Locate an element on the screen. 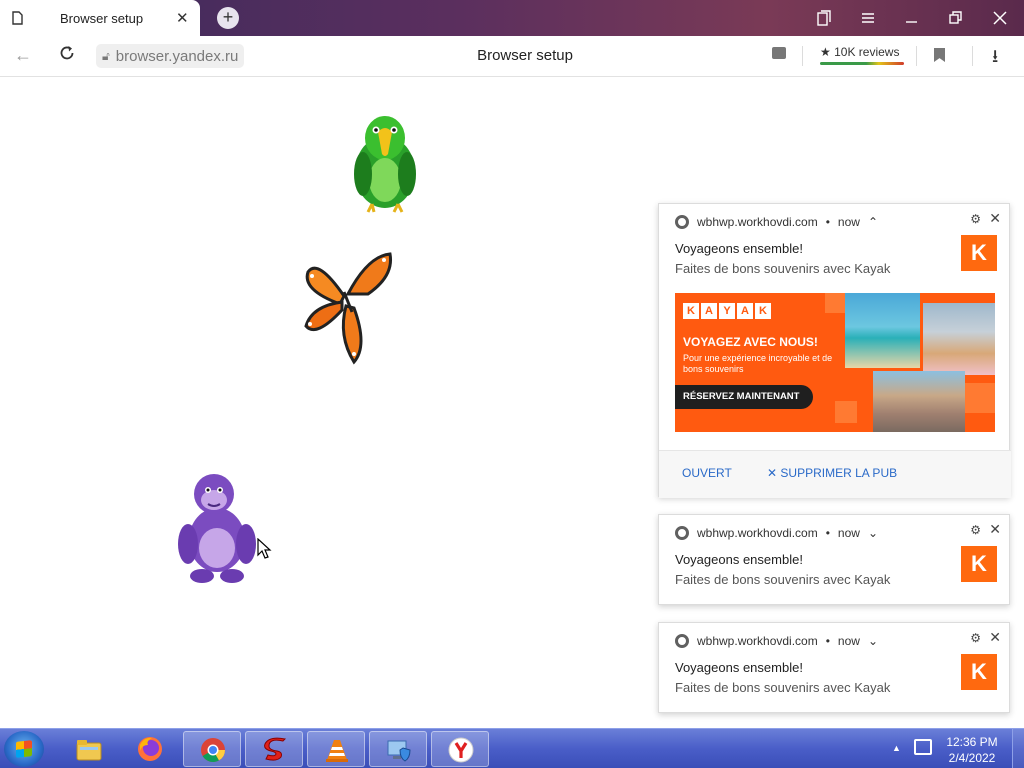  taskbar-security-center is located at coordinates (398, 749).